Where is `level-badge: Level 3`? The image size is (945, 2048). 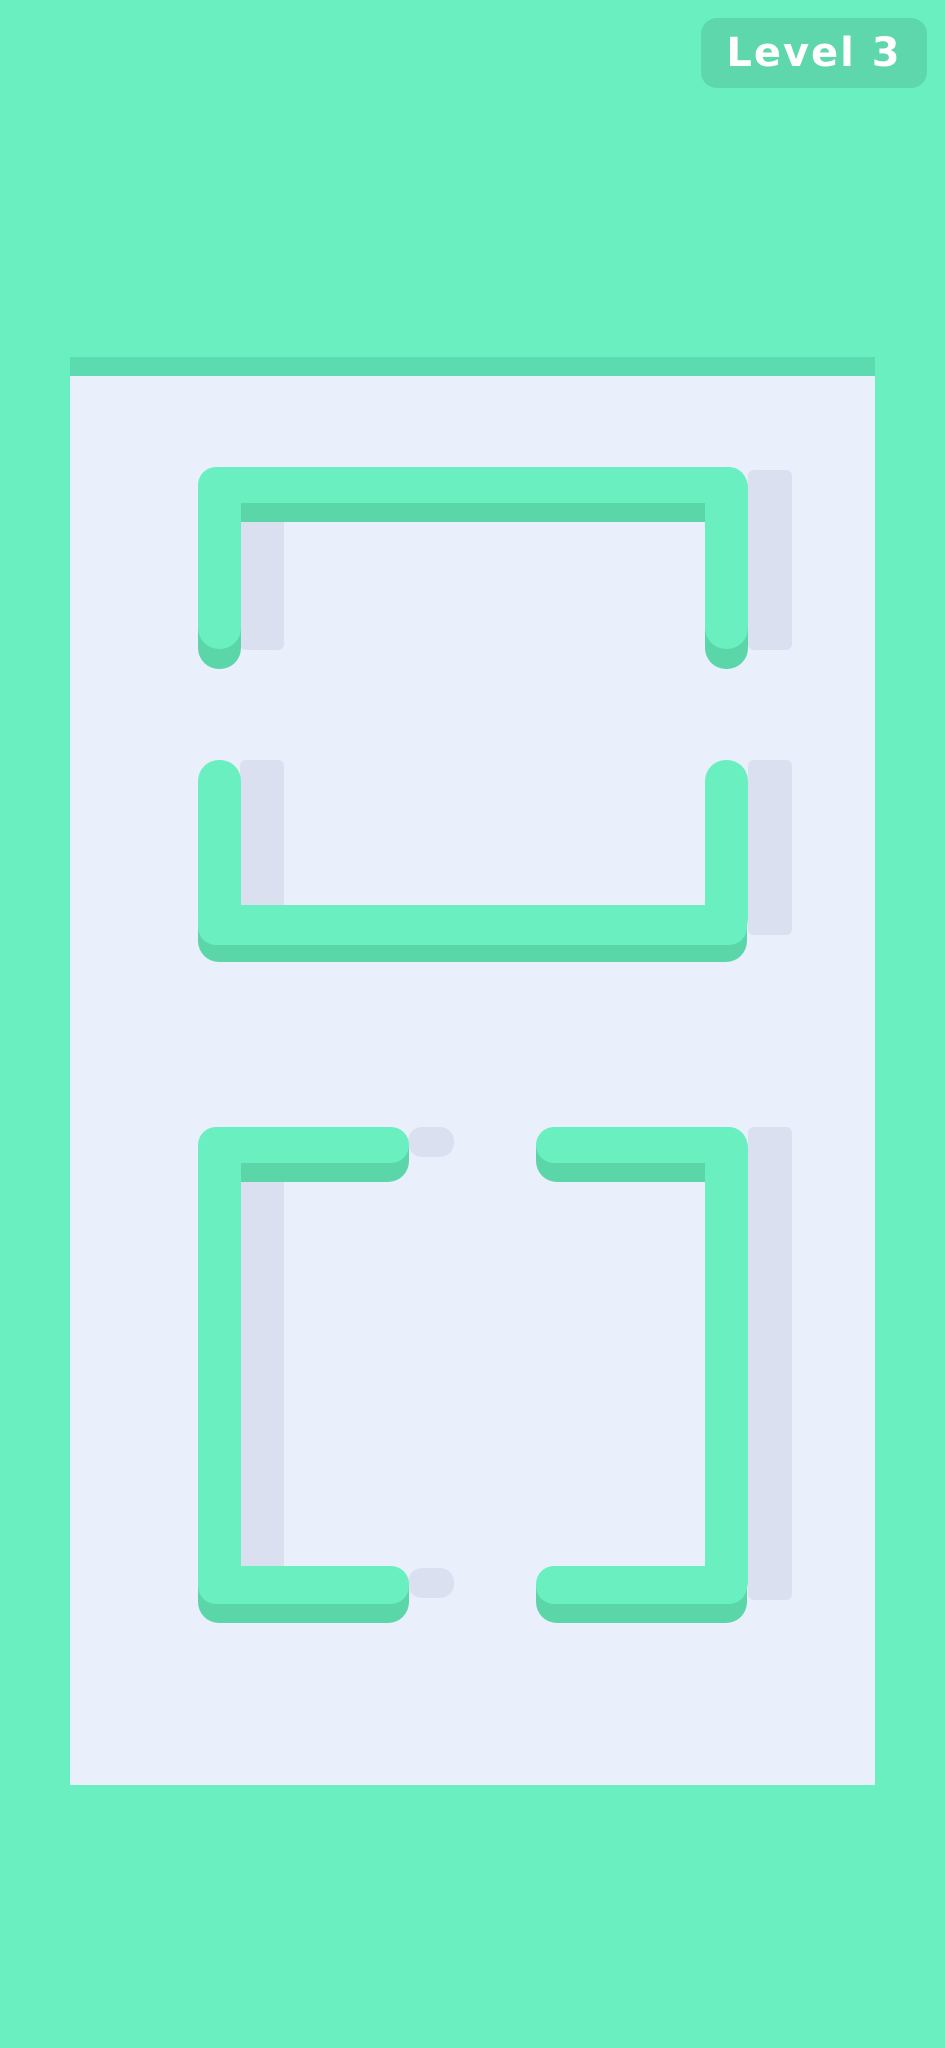
level-badge: Level 3 is located at coordinates (814, 53).